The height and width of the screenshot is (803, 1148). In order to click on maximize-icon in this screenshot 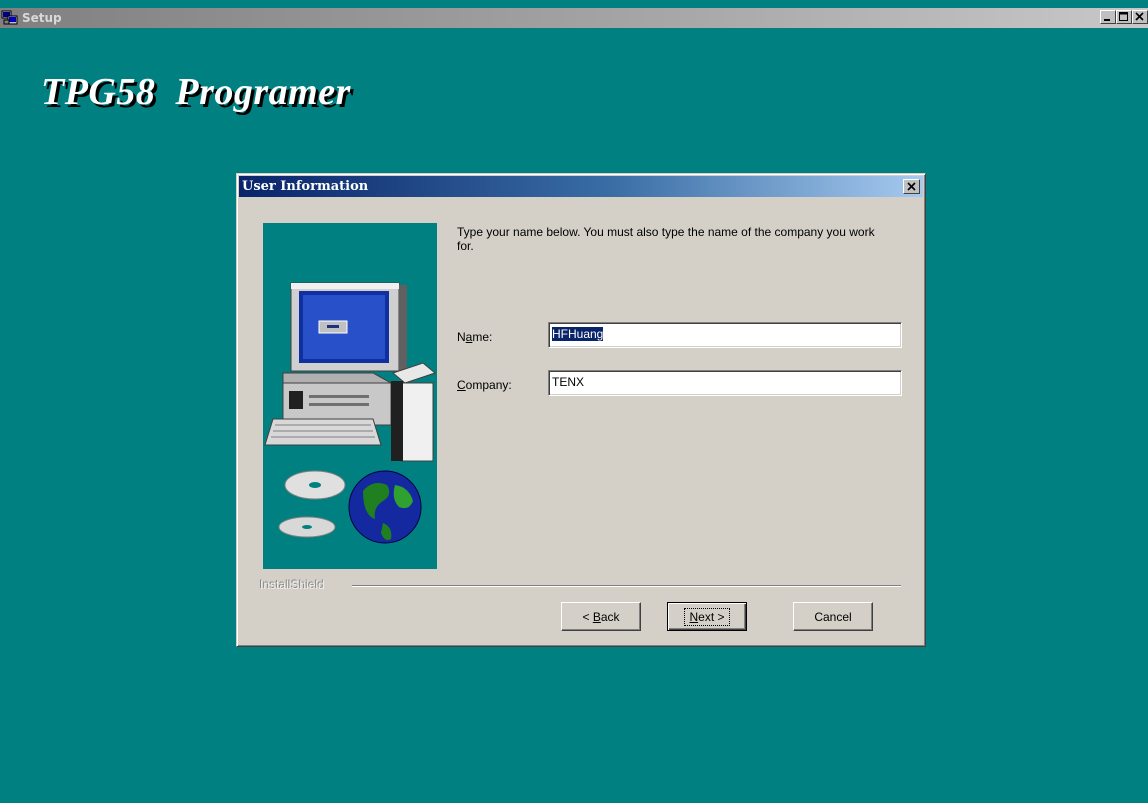, I will do `click(1123, 16)`.